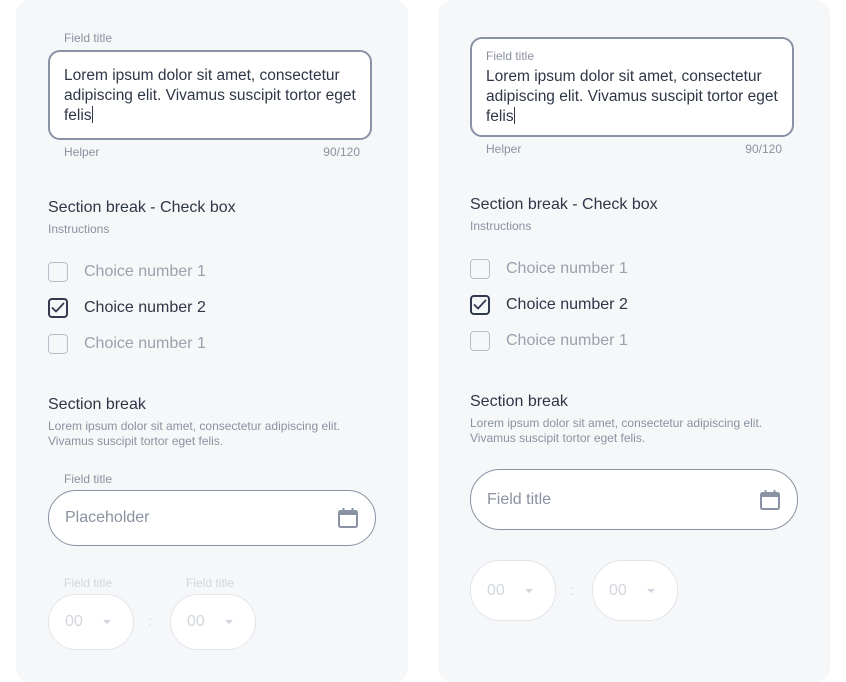  What do you see at coordinates (634, 499) in the screenshot?
I see `date-input: Field title` at bounding box center [634, 499].